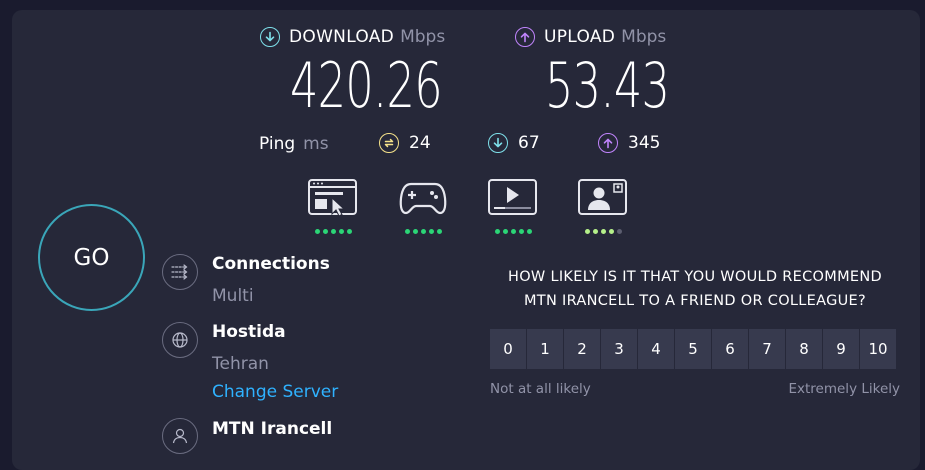 The width and height of the screenshot is (925, 470). Describe the element at coordinates (540, 389) in the screenshot. I see `scale-low-label: Not at all likely` at that location.